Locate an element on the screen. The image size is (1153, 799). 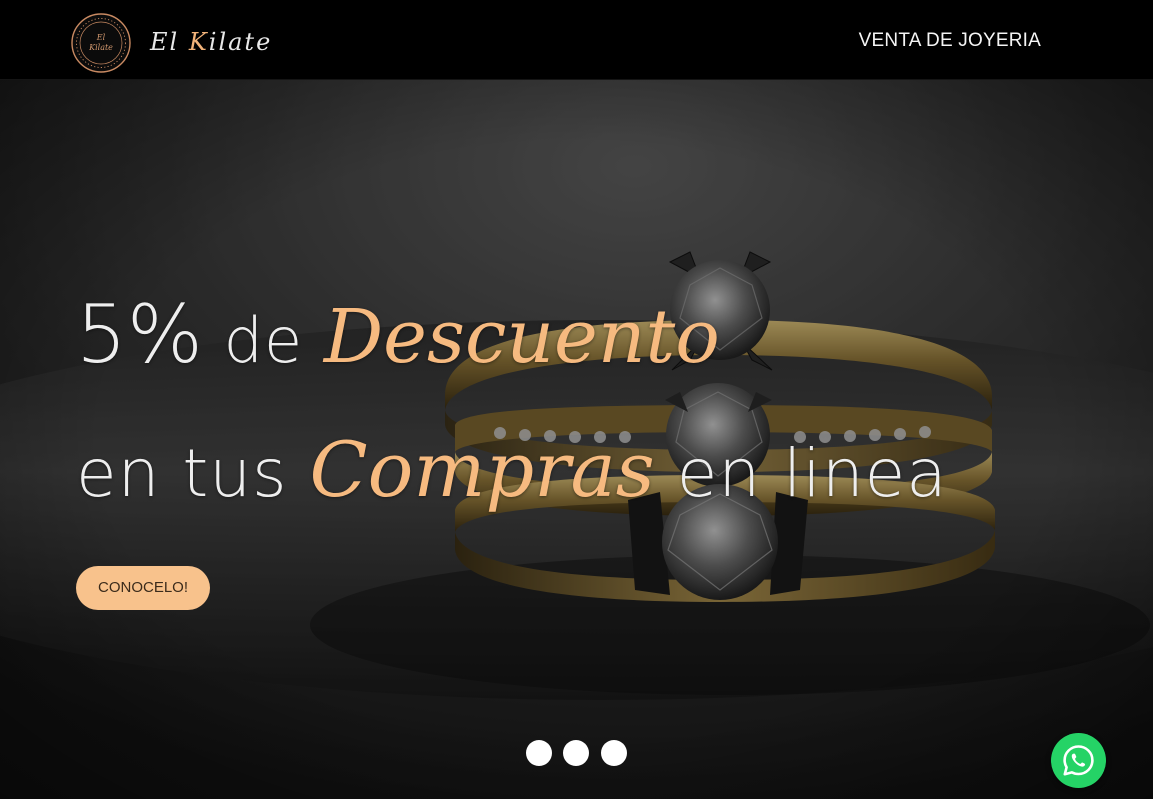
top-navigation-bar: El Kilate El Kilate VENTA DE JOYERIA is located at coordinates (576, 40).